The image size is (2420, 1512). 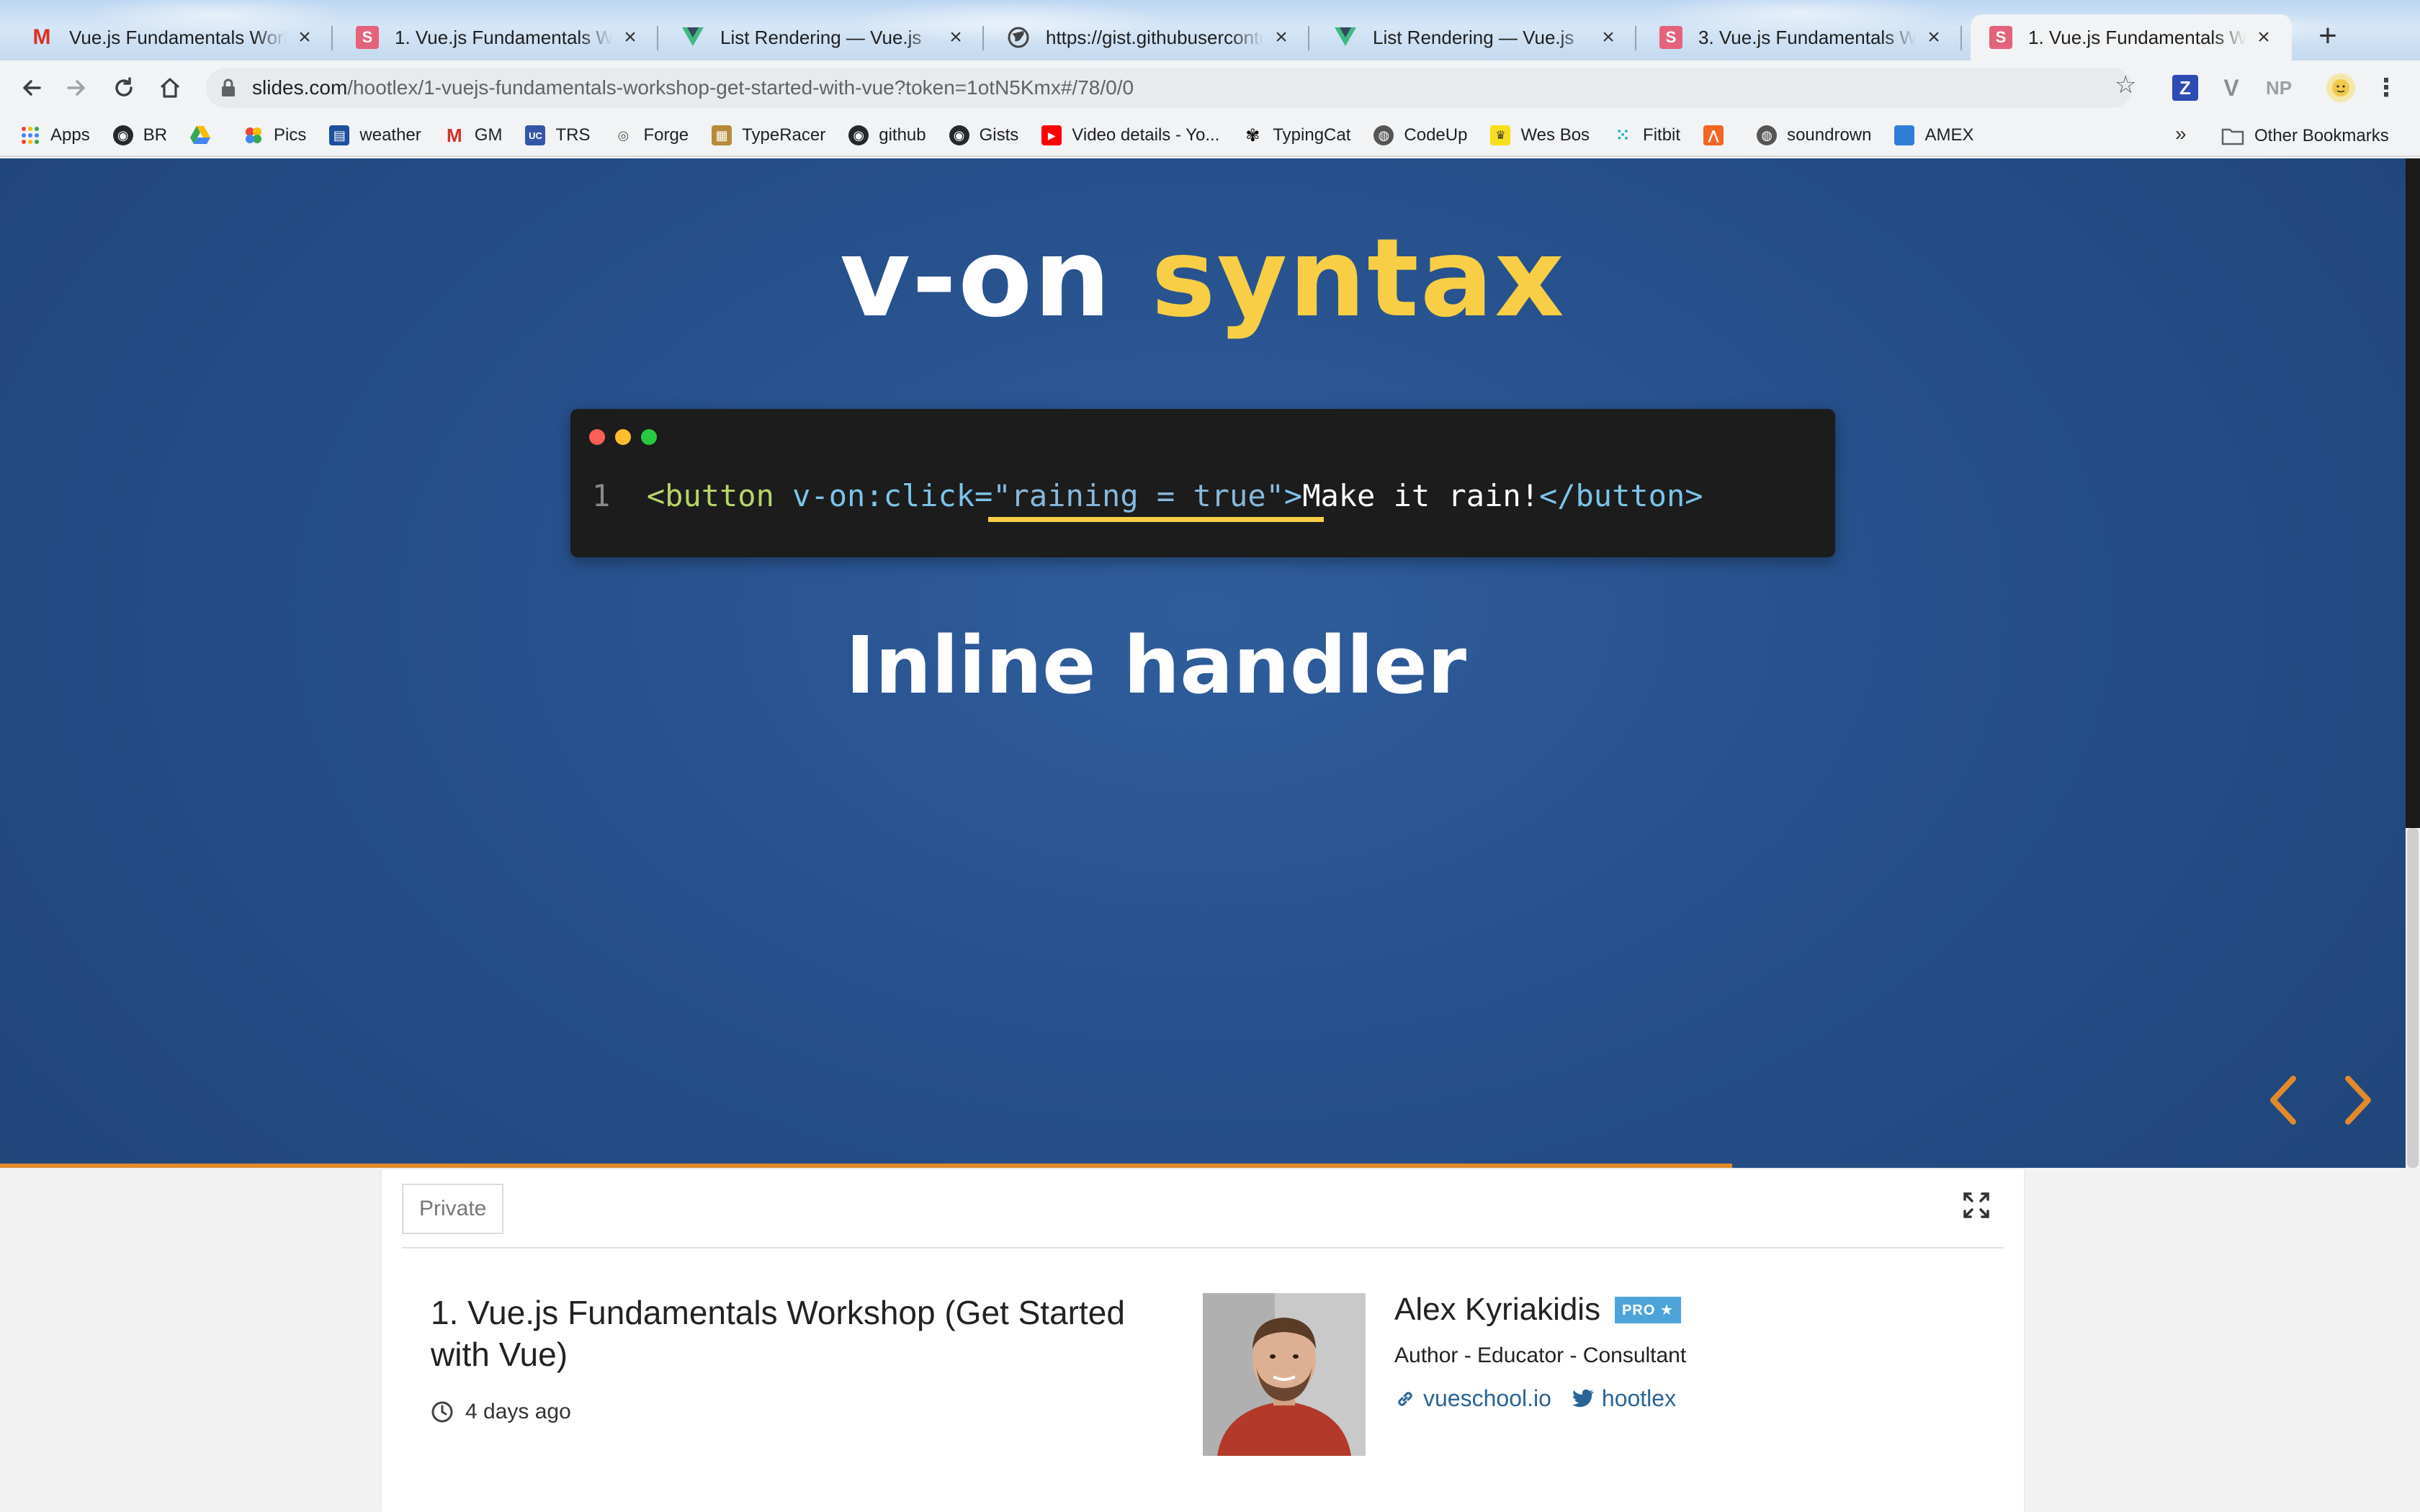 I want to click on bookmark-weather: ▤ weather, so click(x=375, y=135).